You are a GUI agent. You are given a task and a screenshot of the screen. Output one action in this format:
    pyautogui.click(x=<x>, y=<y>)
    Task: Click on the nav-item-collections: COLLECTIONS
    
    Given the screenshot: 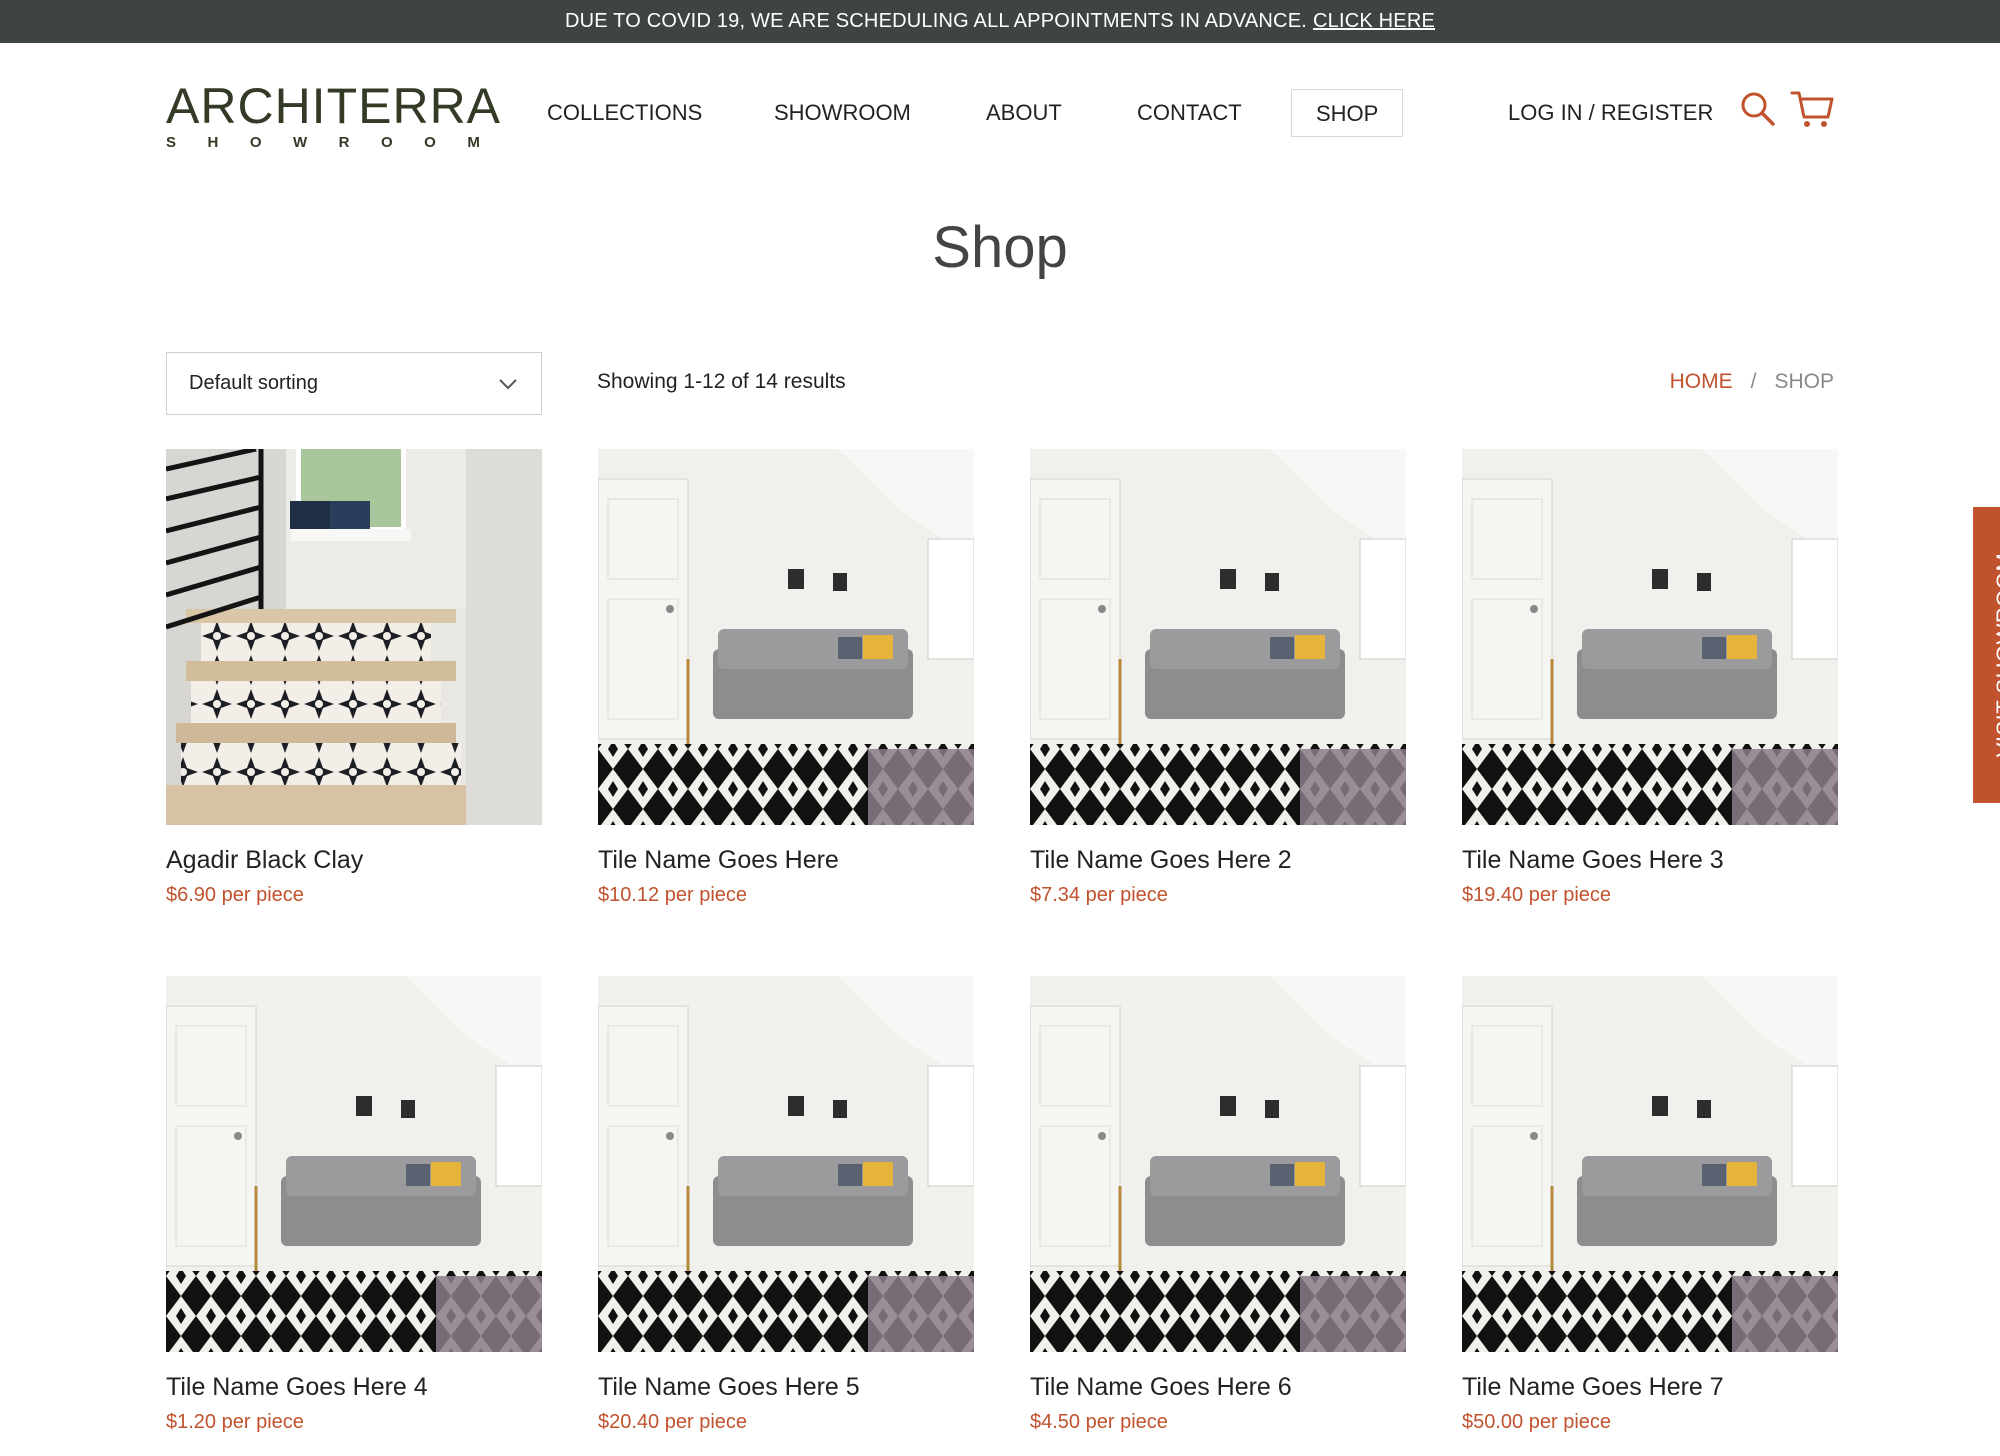 What is the action you would take?
    pyautogui.click(x=624, y=113)
    